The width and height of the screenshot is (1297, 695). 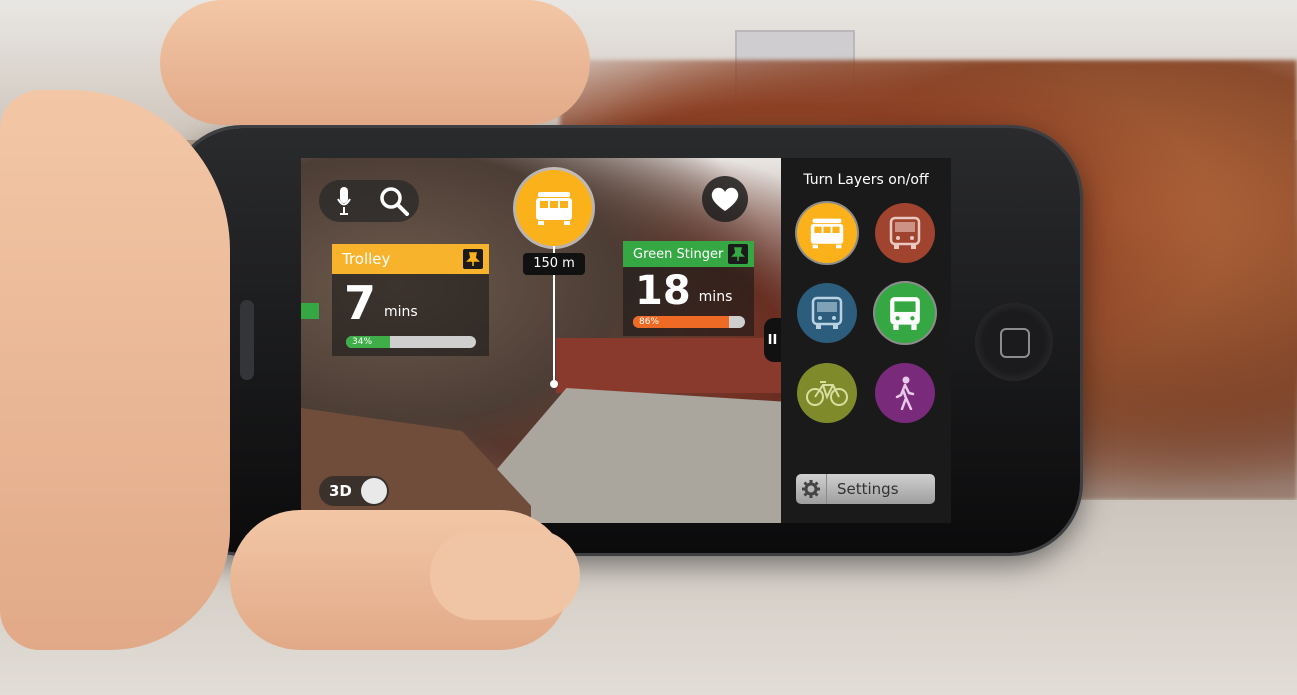 I want to click on progress-bar: 86%, so click(x=689, y=322).